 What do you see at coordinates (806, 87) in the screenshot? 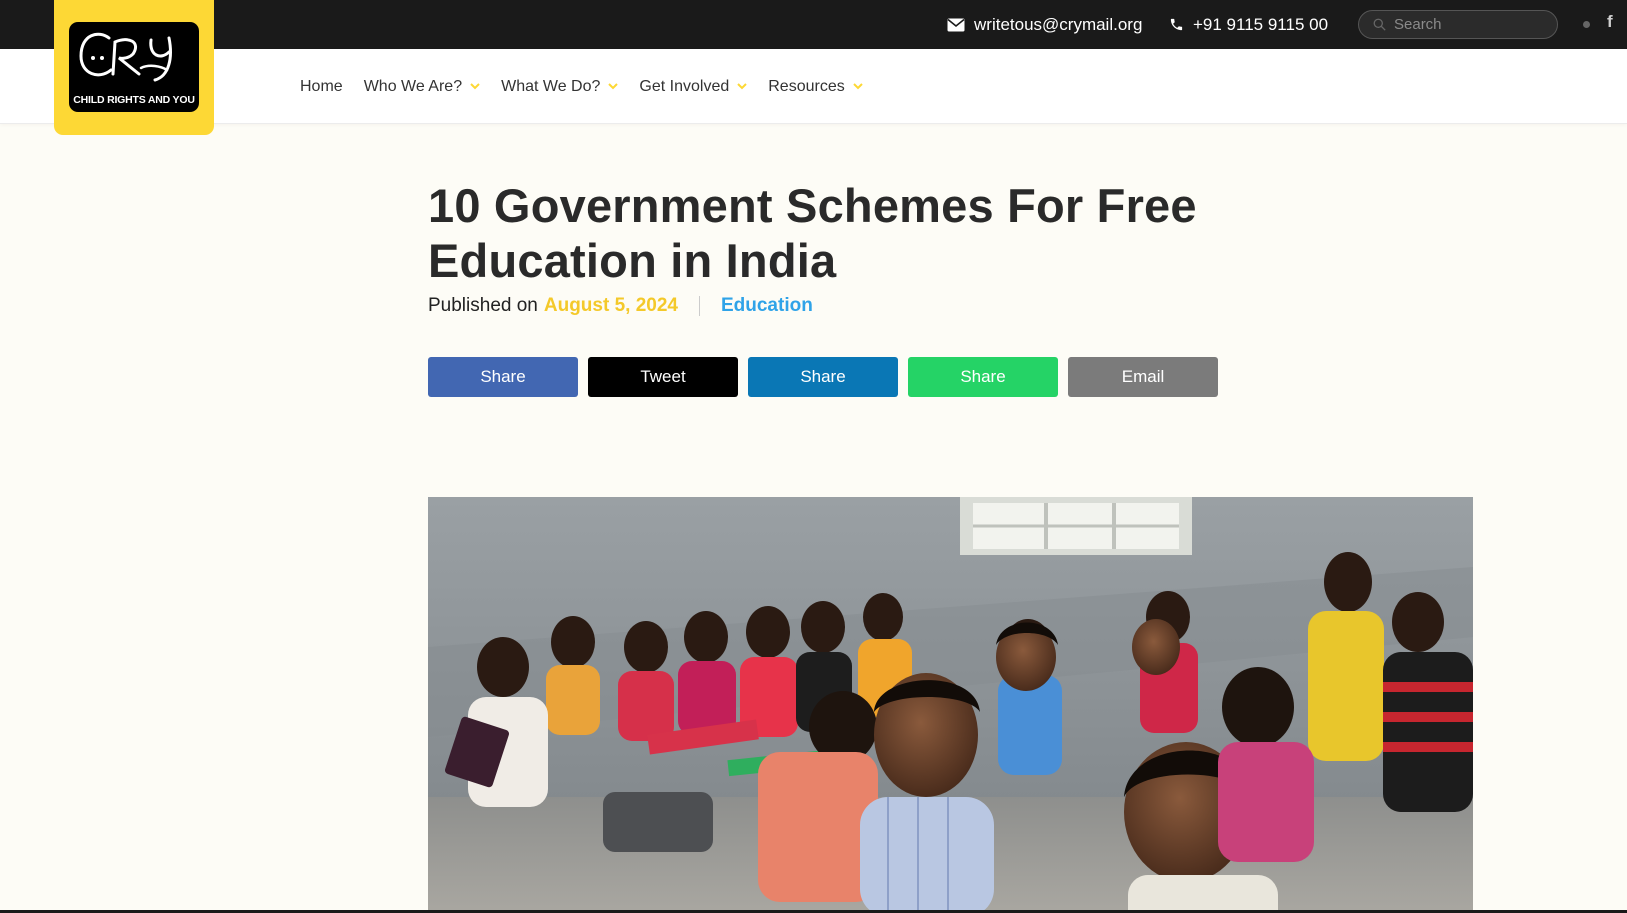
I see `nav-item-label: Resources` at bounding box center [806, 87].